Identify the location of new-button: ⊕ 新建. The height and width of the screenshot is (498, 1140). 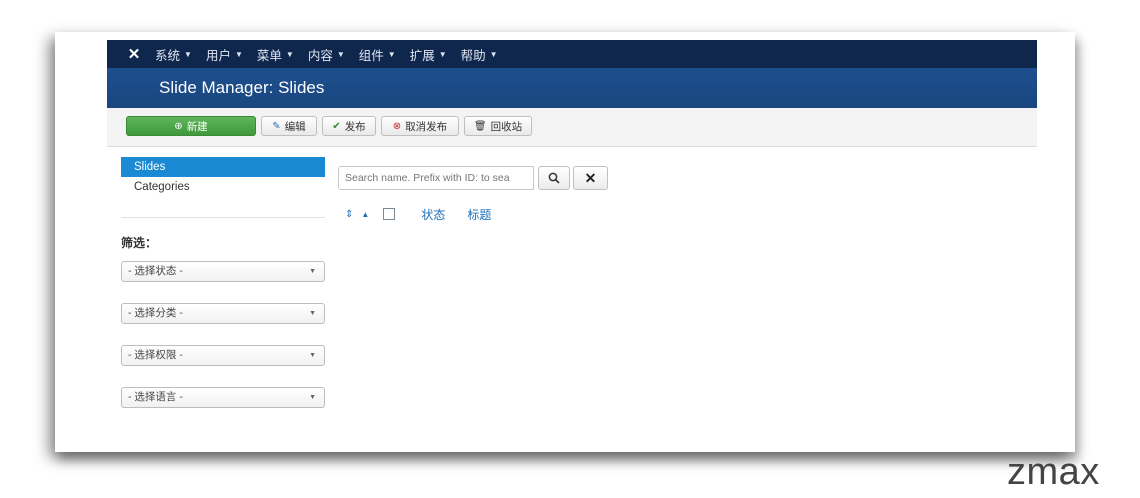
(191, 126).